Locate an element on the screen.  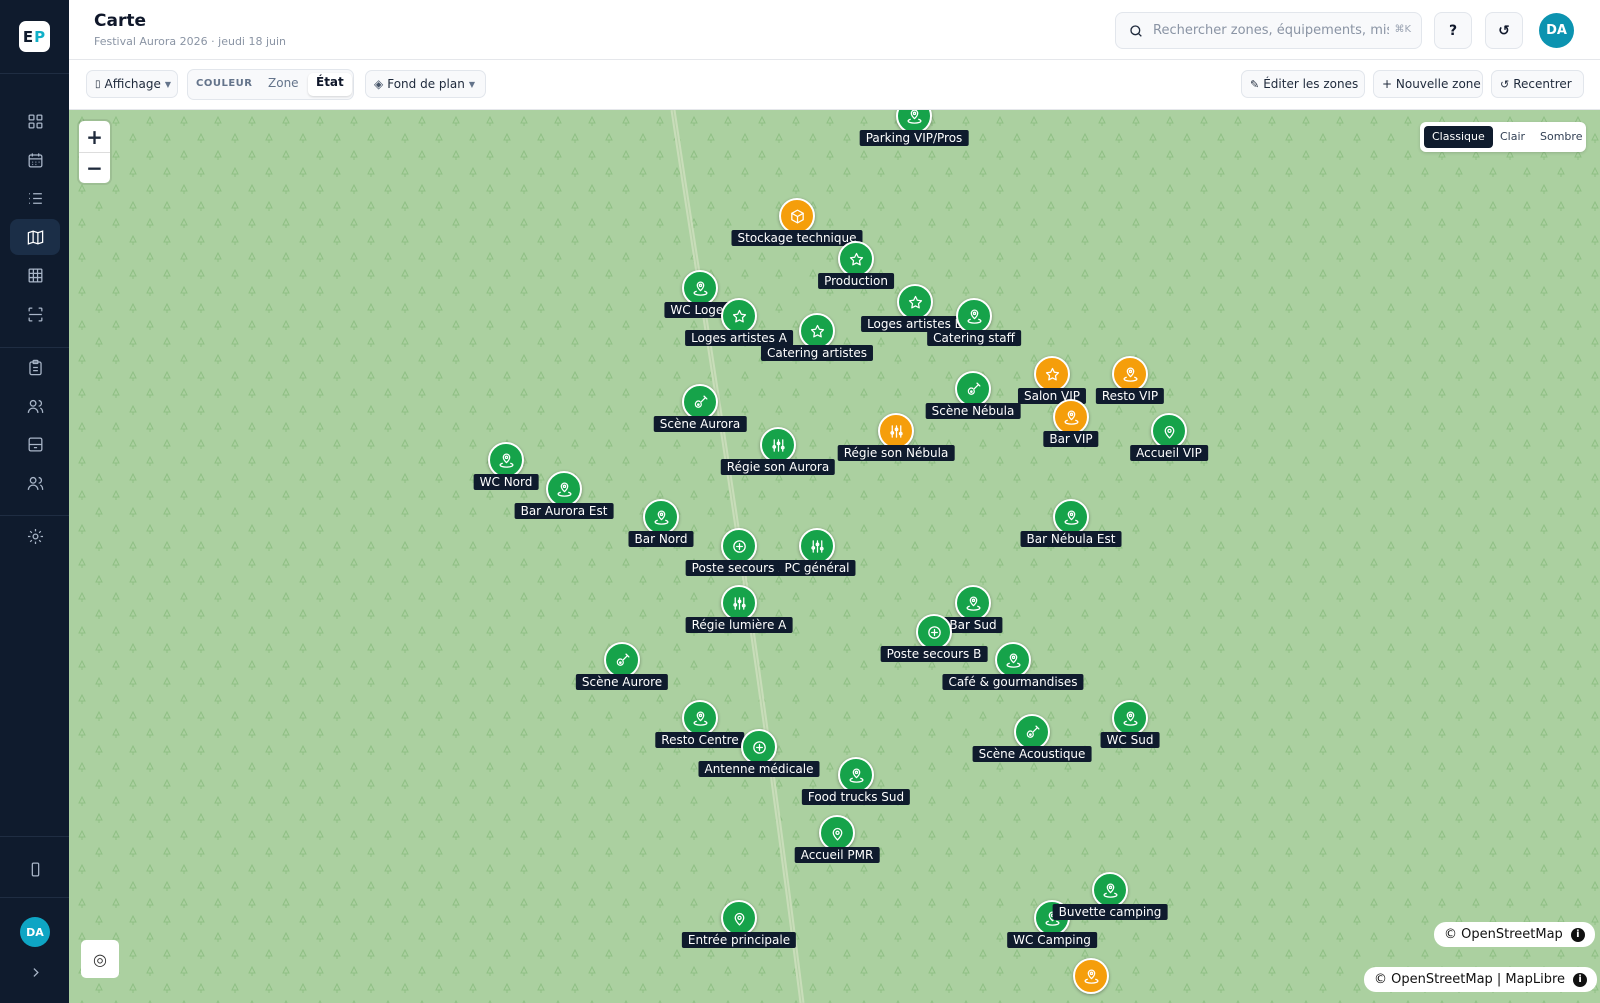
new-zone-button: + Nouvelle zone is located at coordinates (1428, 84).